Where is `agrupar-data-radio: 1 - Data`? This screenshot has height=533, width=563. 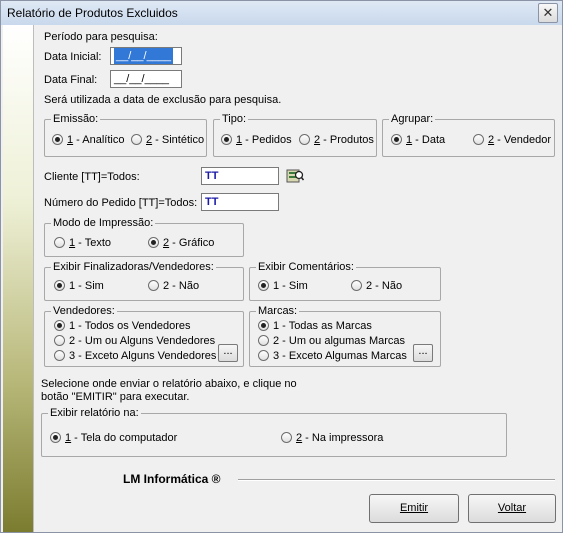
agrupar-data-radio: 1 - Data is located at coordinates (418, 141).